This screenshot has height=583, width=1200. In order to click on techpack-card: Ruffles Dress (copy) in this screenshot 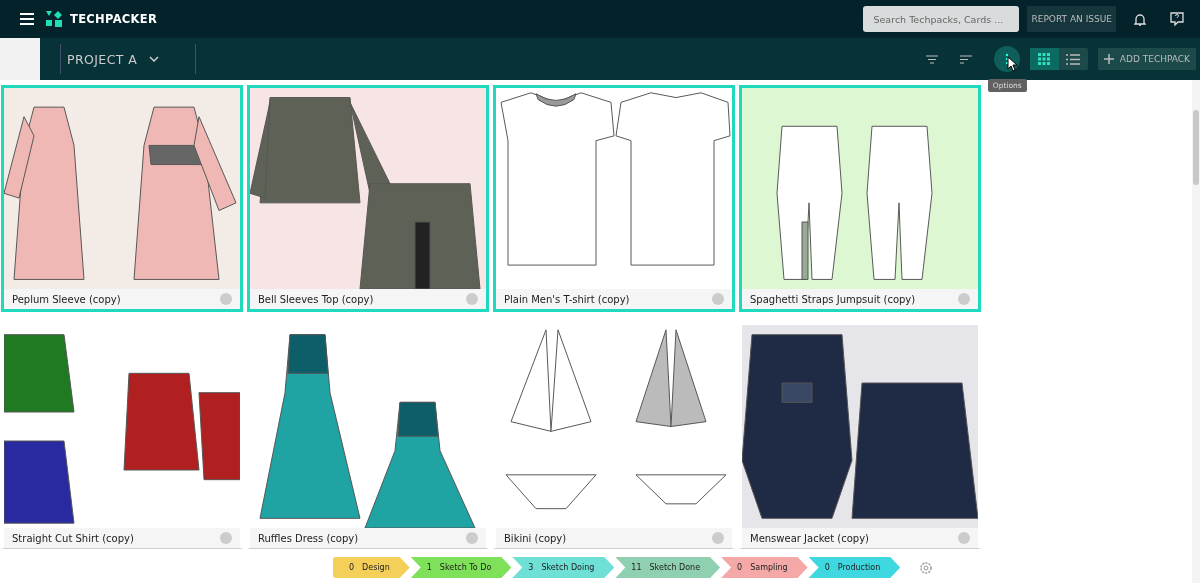, I will do `click(368, 435)`.